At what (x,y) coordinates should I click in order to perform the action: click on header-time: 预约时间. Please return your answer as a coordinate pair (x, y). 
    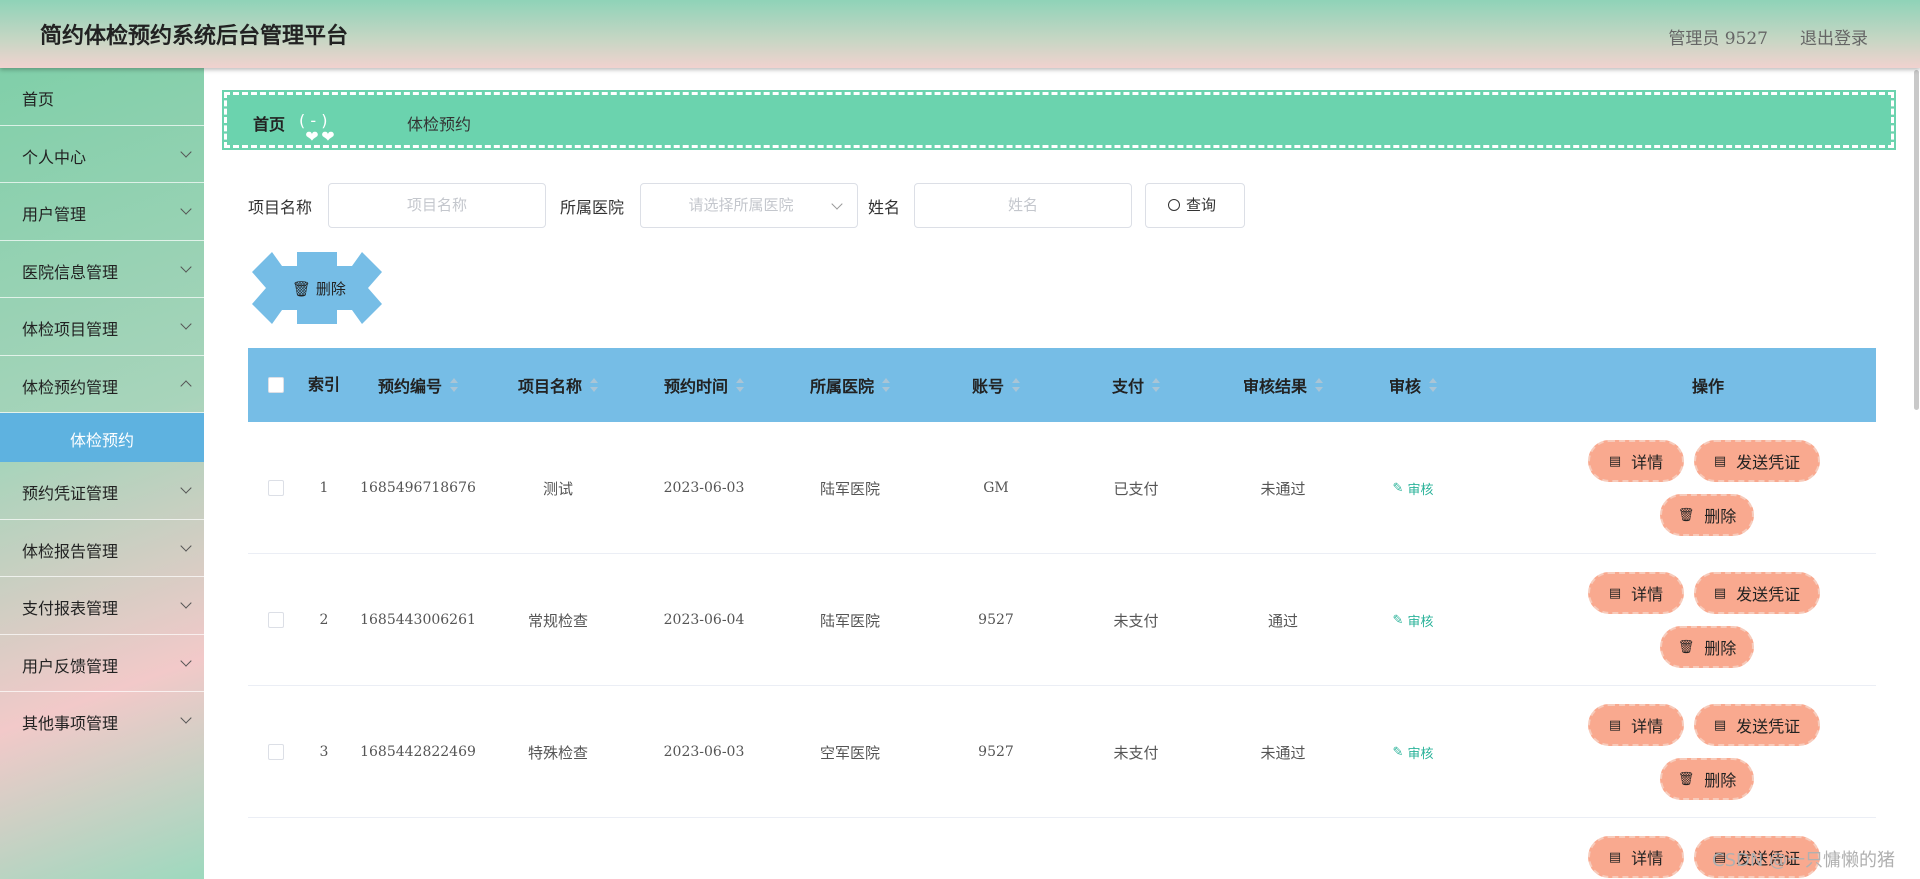
    Looking at the image, I should click on (704, 385).